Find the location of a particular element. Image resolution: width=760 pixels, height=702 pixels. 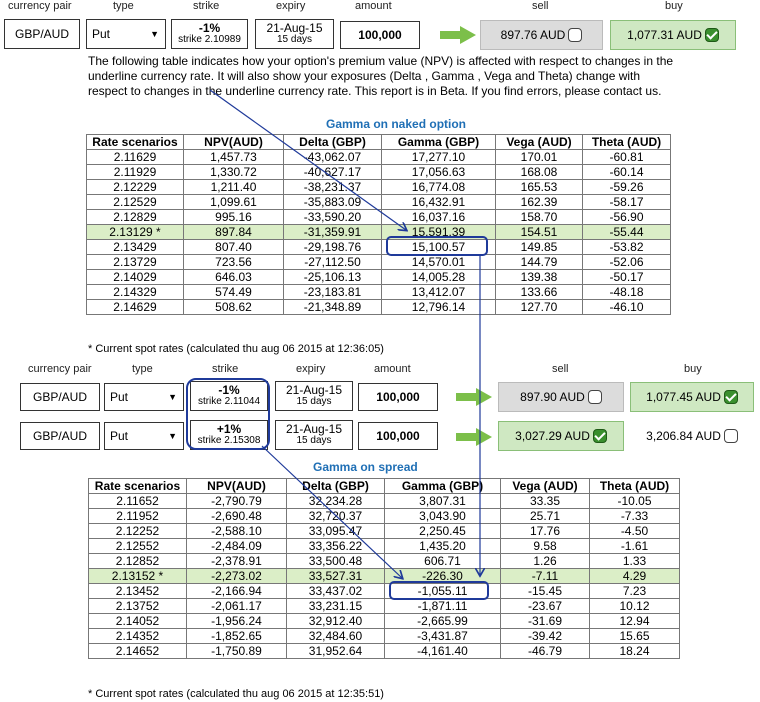

column-header: Vega (AUD) is located at coordinates (539, 142).